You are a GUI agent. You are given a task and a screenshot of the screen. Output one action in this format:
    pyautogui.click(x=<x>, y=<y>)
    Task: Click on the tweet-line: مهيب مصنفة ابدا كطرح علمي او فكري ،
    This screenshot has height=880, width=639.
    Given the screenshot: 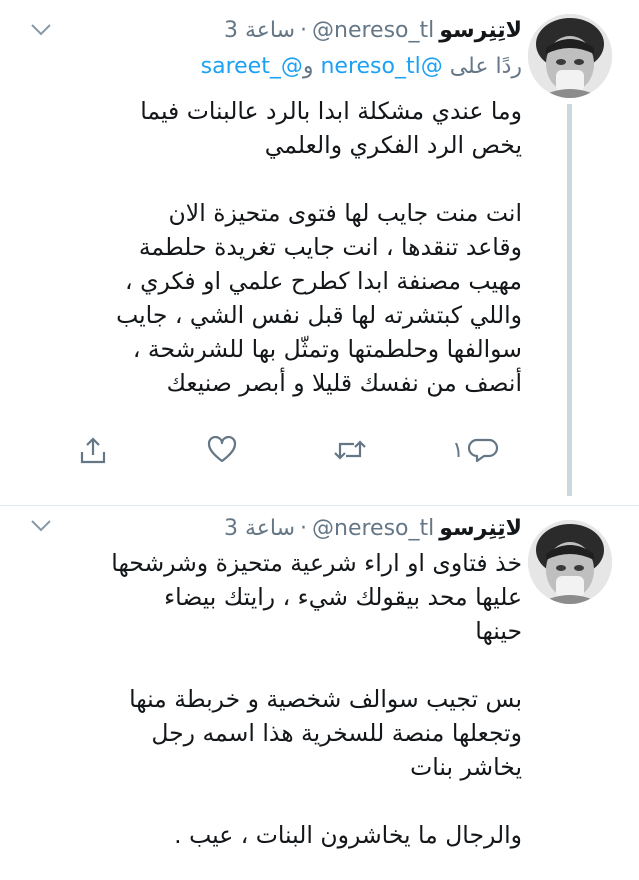 What is the action you would take?
    pyautogui.click(x=323, y=281)
    